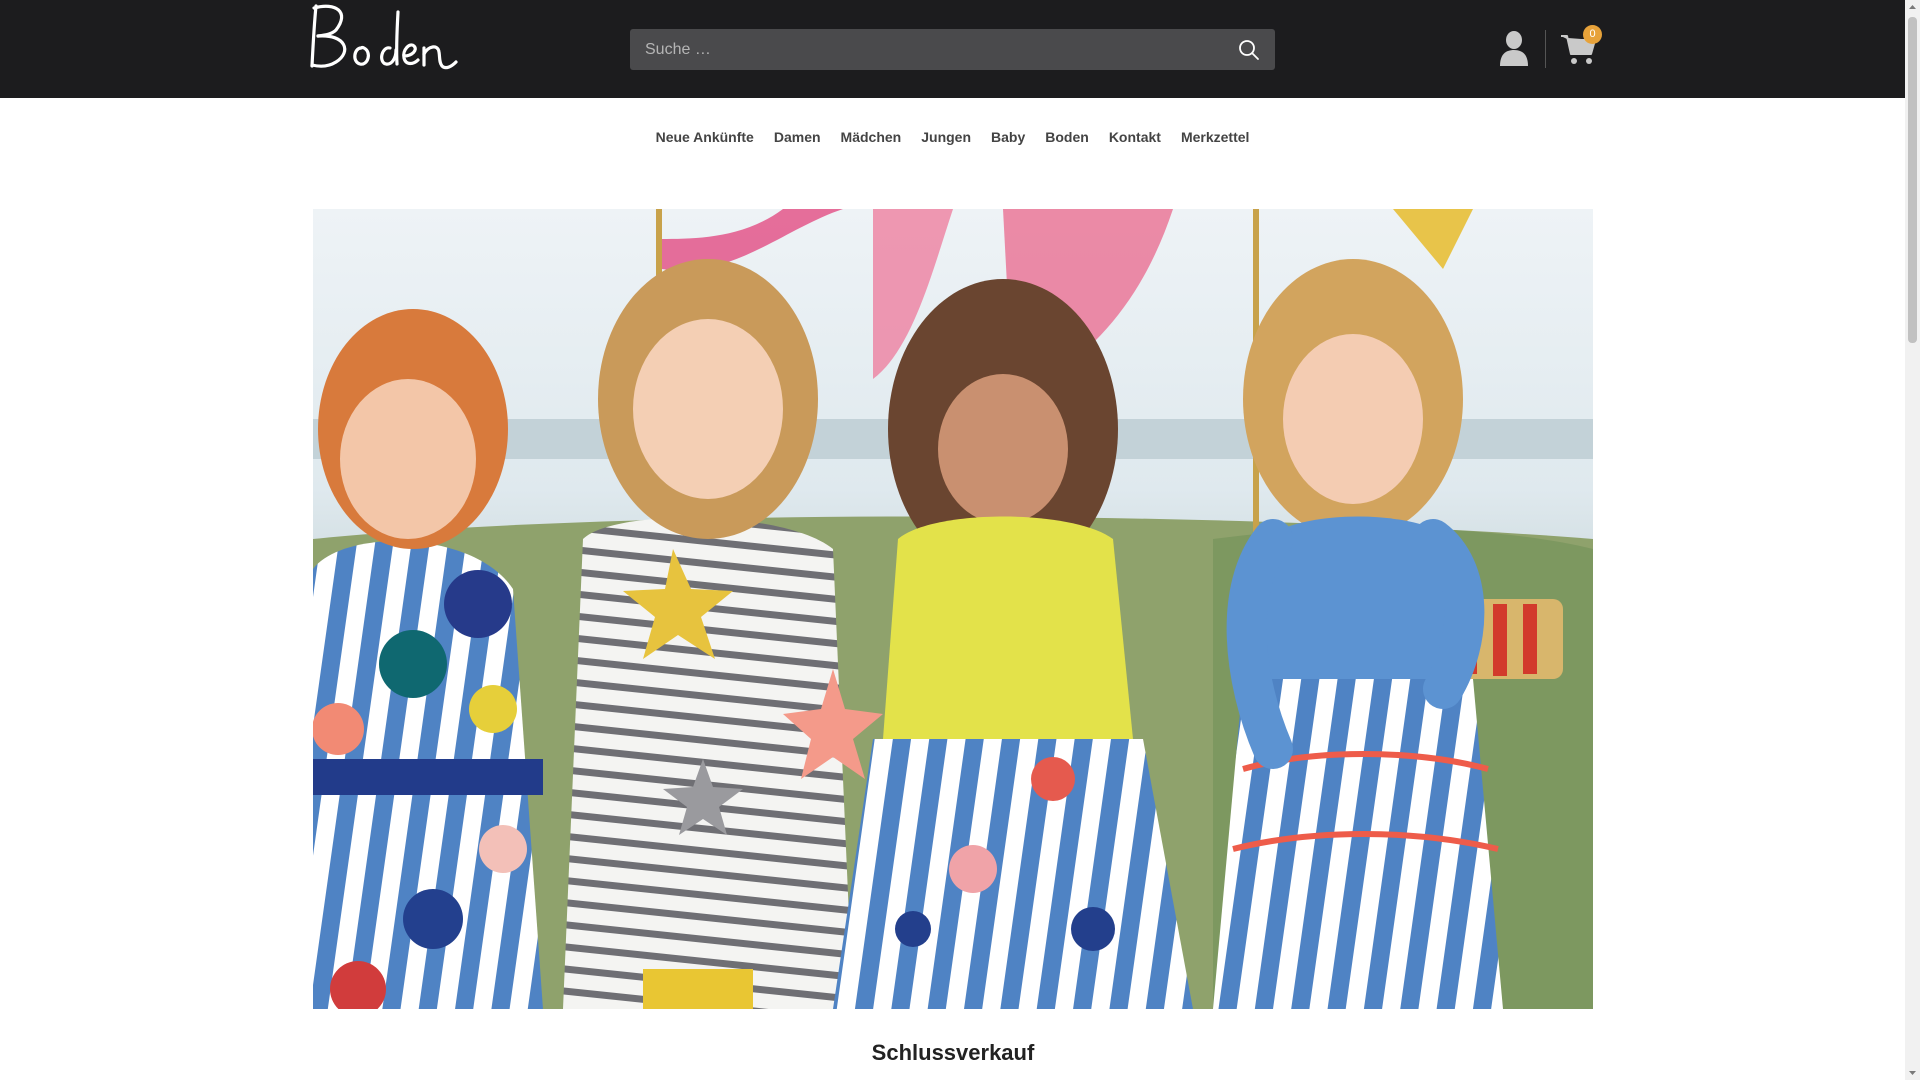 The height and width of the screenshot is (1080, 1920). I want to click on boden-logo-script, so click(384, 37).